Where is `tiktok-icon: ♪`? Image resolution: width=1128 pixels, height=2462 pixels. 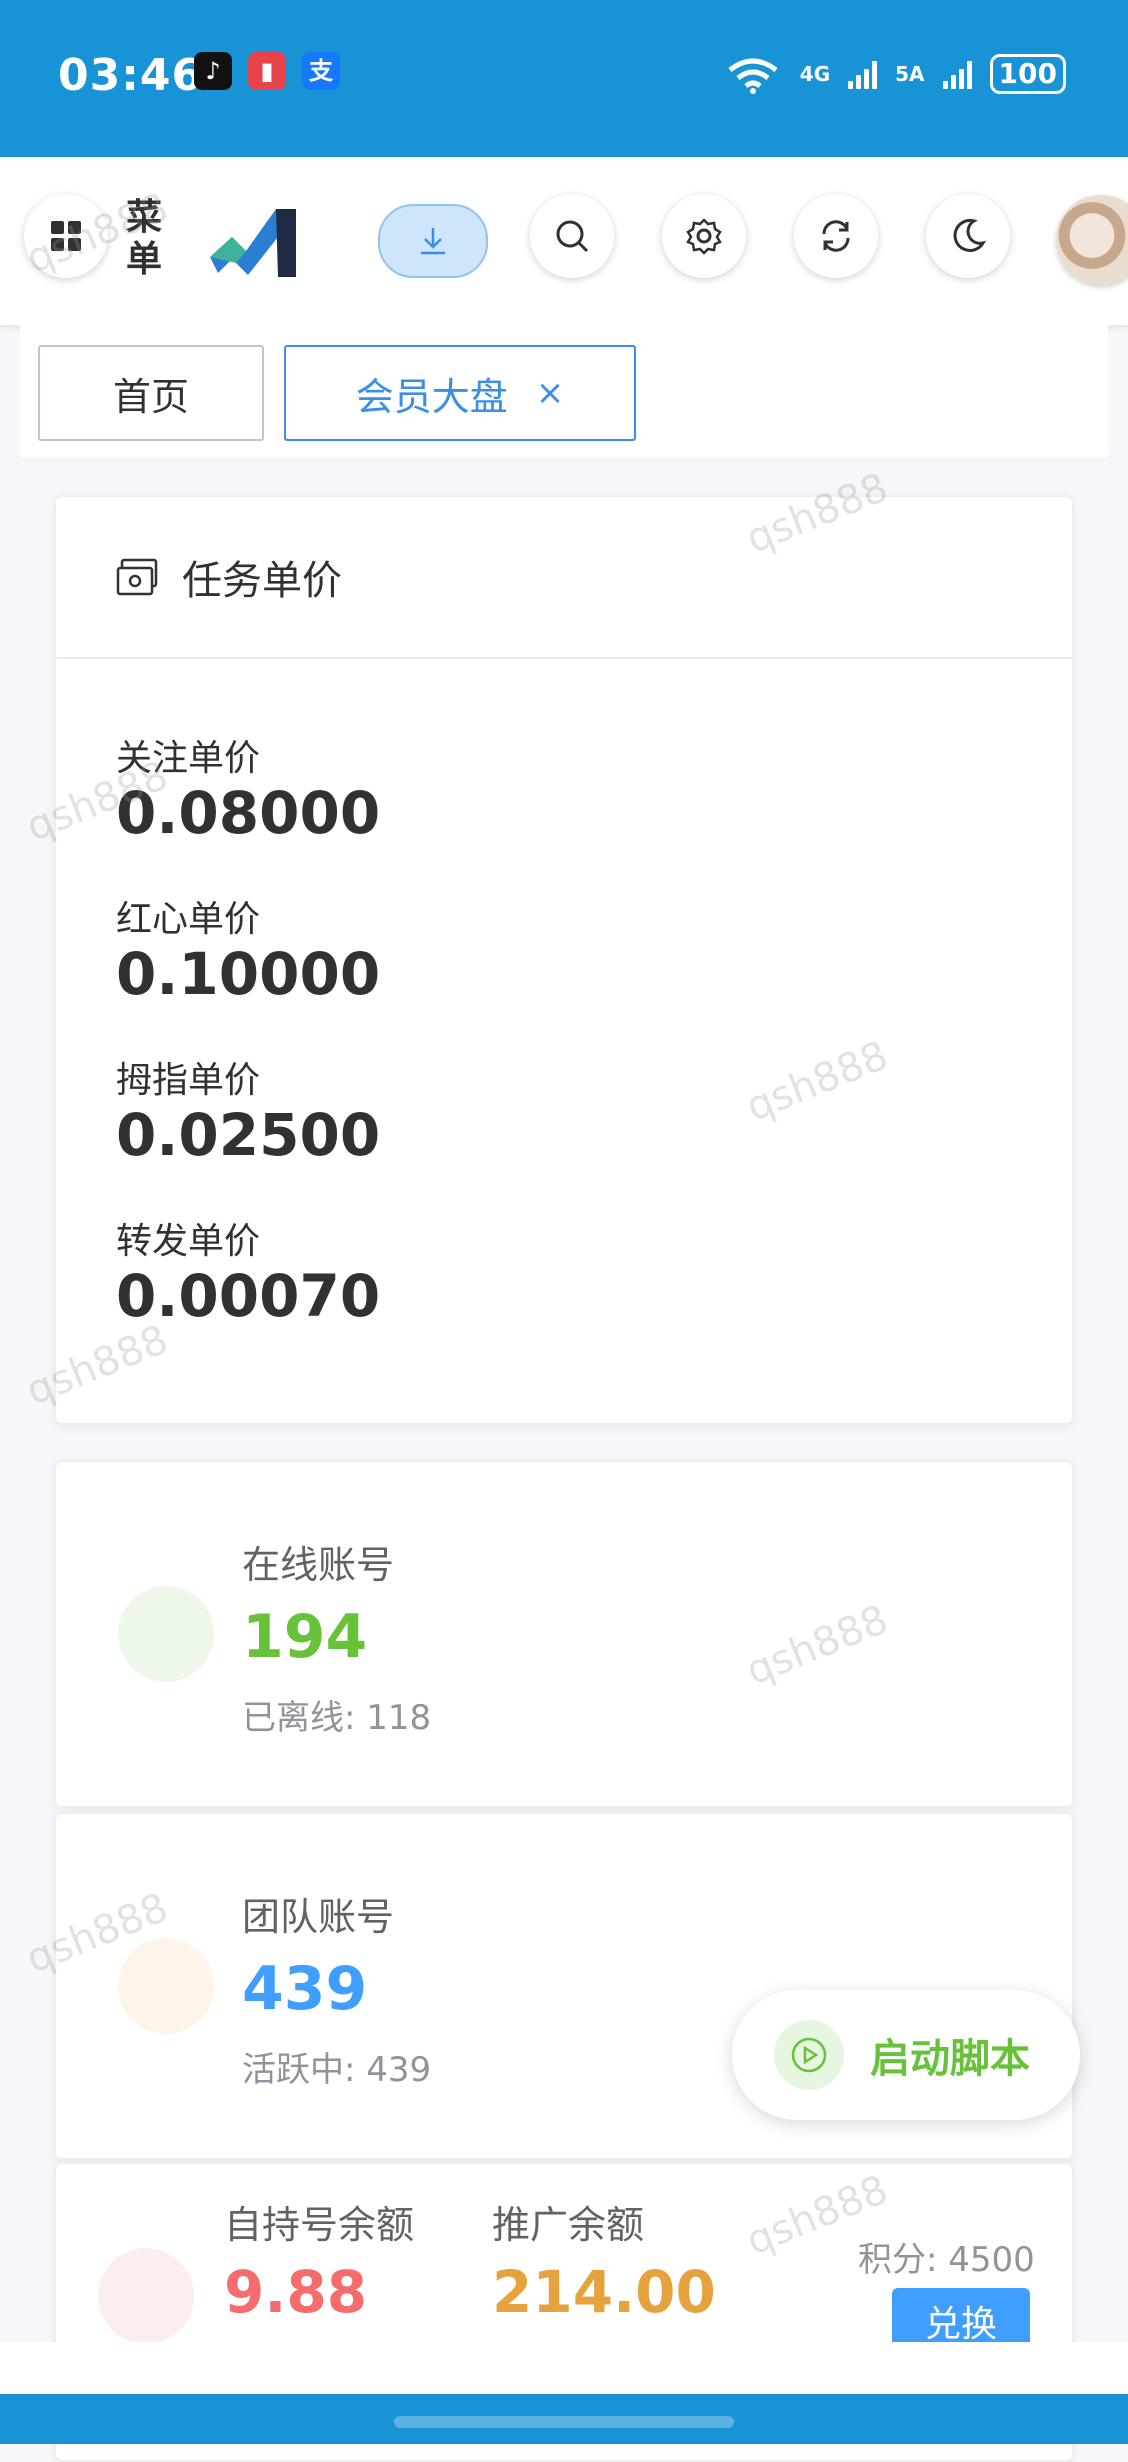
tiktok-icon: ♪ is located at coordinates (213, 71).